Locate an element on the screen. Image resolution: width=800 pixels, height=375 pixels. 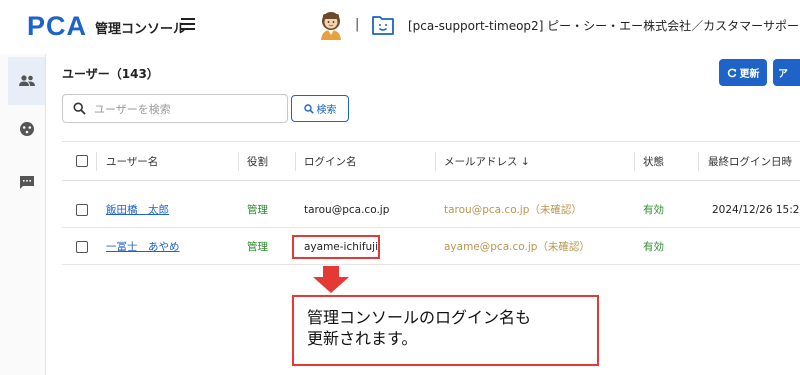
column-header-role: 役割 is located at coordinates (257, 161).